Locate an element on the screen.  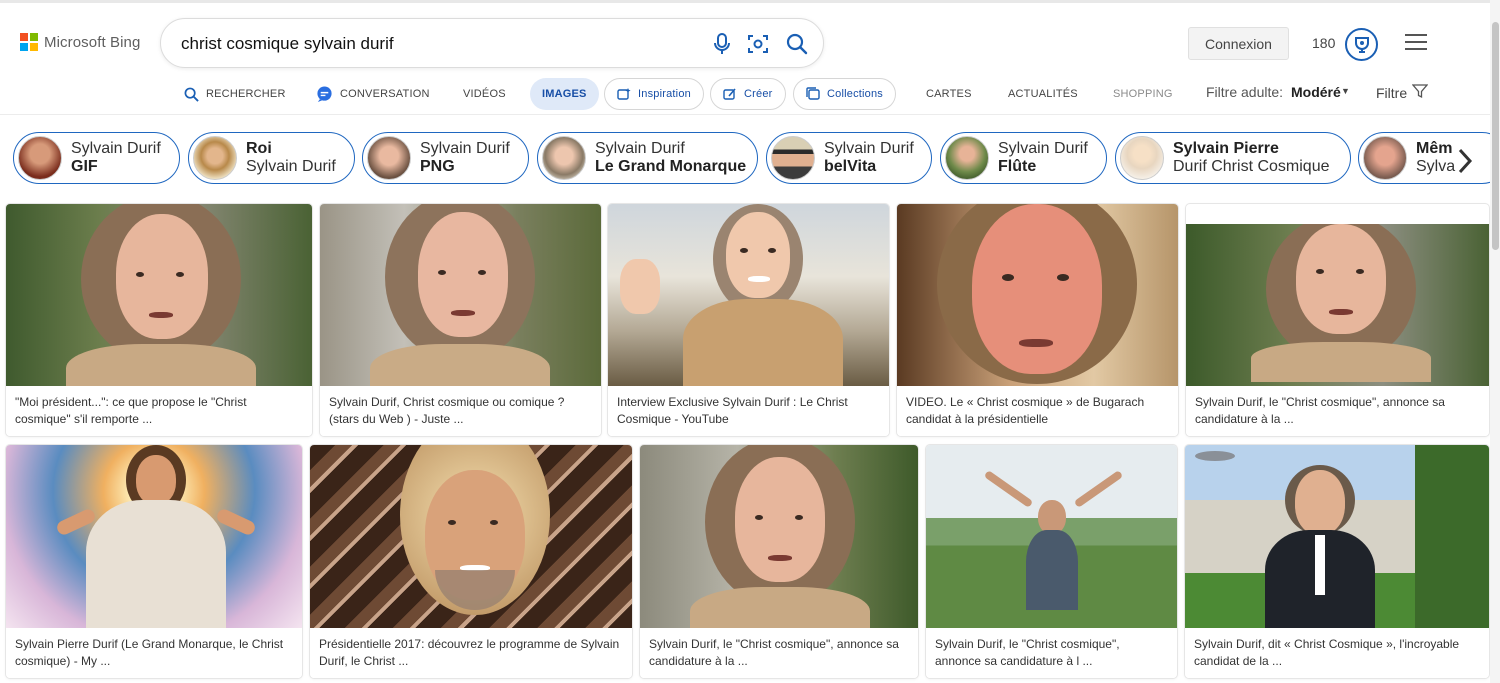
create-image-icon is located at coordinates (730, 94).